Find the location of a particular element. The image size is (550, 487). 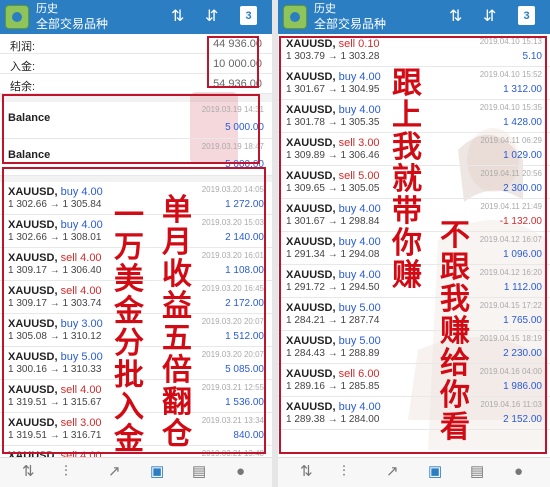

summary-label: 入金: is located at coordinates (23, 67).